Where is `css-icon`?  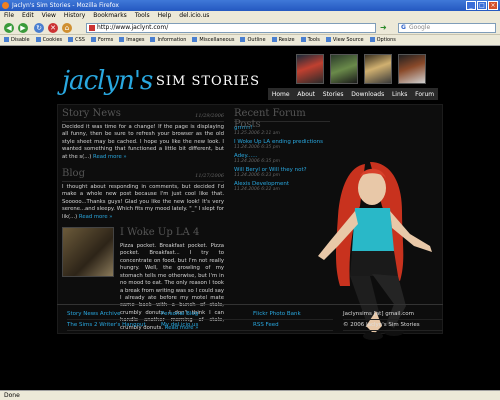
css-icon is located at coordinates (71, 39).